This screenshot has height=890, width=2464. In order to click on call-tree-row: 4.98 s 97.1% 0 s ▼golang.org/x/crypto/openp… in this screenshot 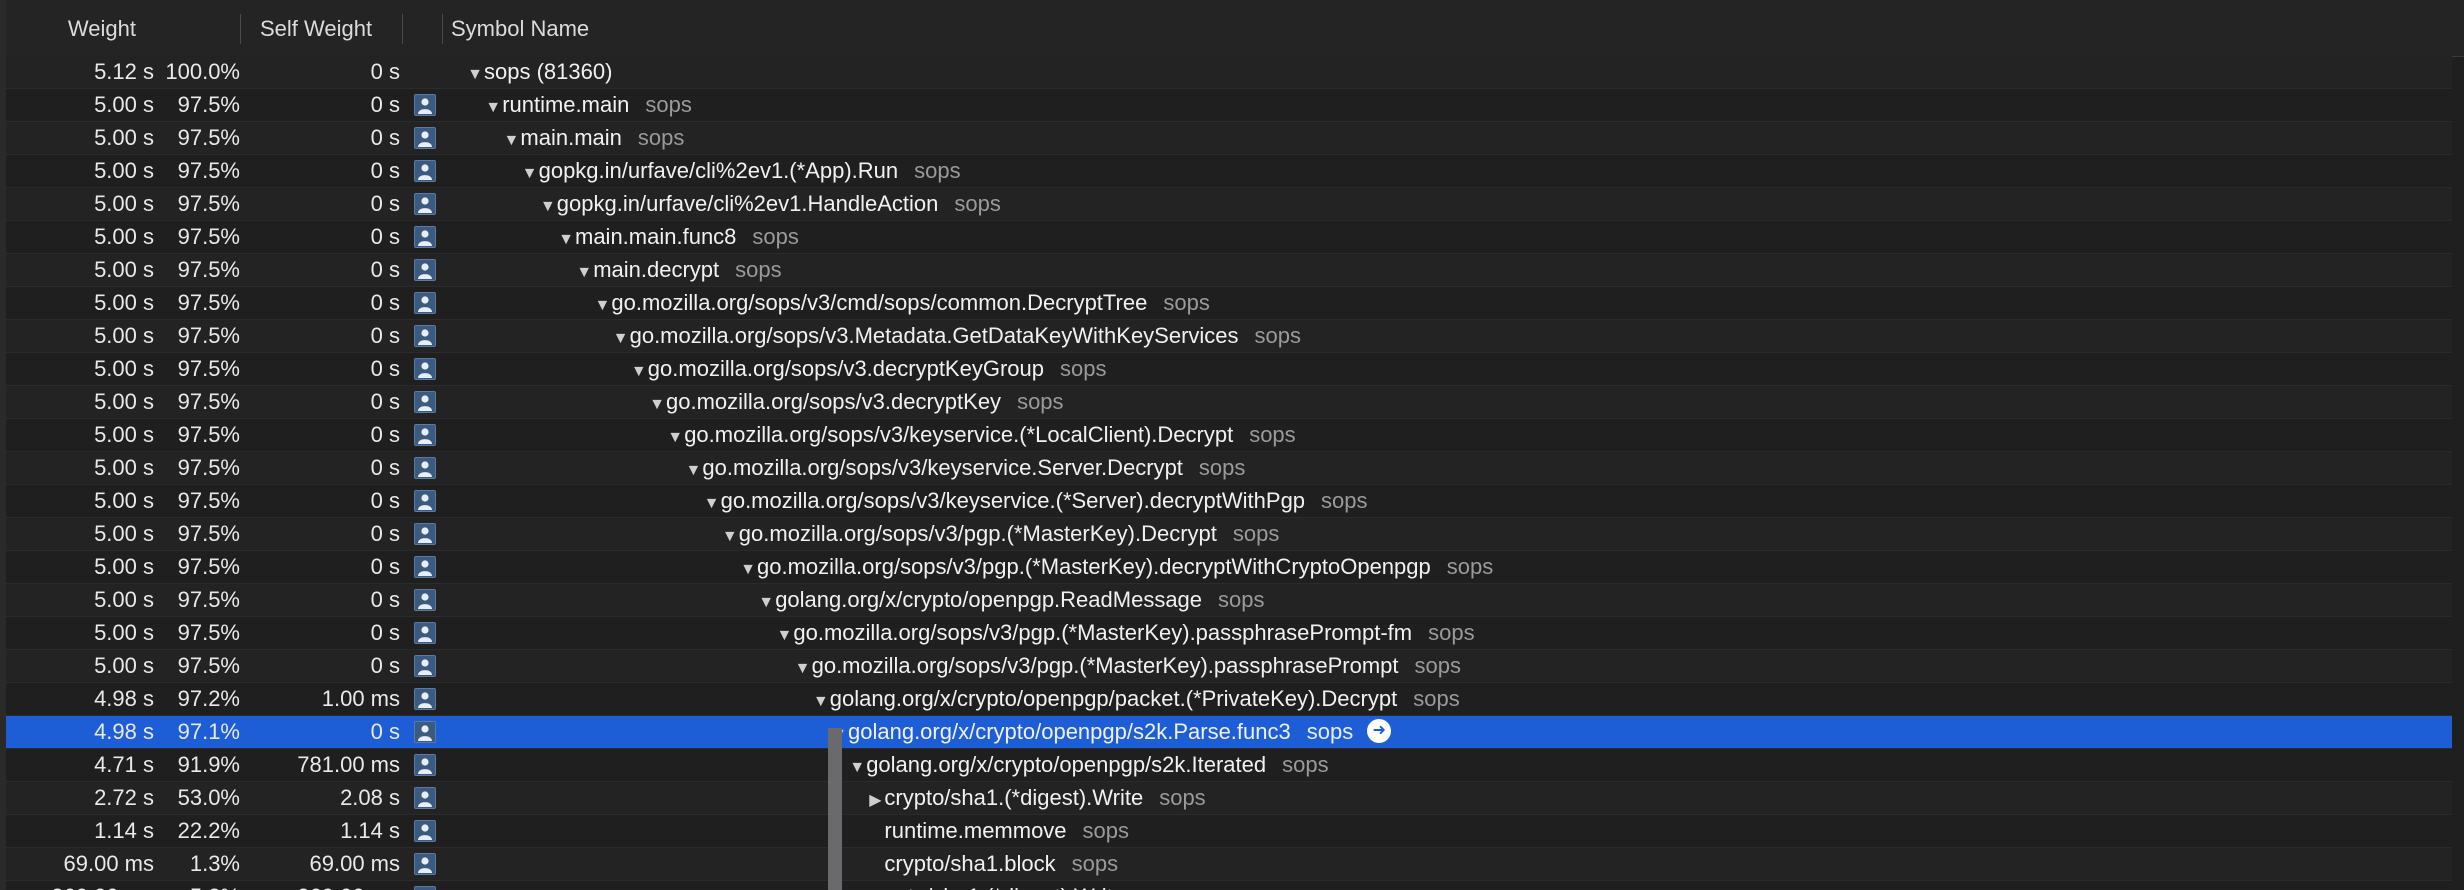, I will do `click(1229, 732)`.